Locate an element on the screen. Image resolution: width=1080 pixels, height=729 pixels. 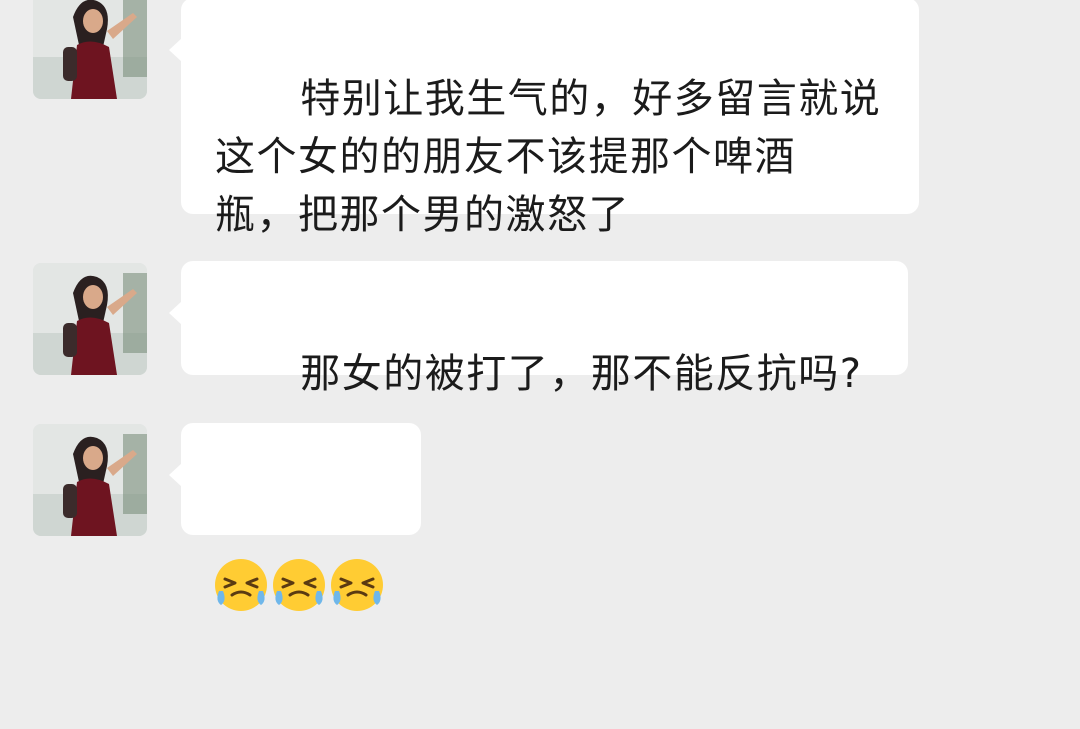
emoji-row is located at coordinates (317, 576).